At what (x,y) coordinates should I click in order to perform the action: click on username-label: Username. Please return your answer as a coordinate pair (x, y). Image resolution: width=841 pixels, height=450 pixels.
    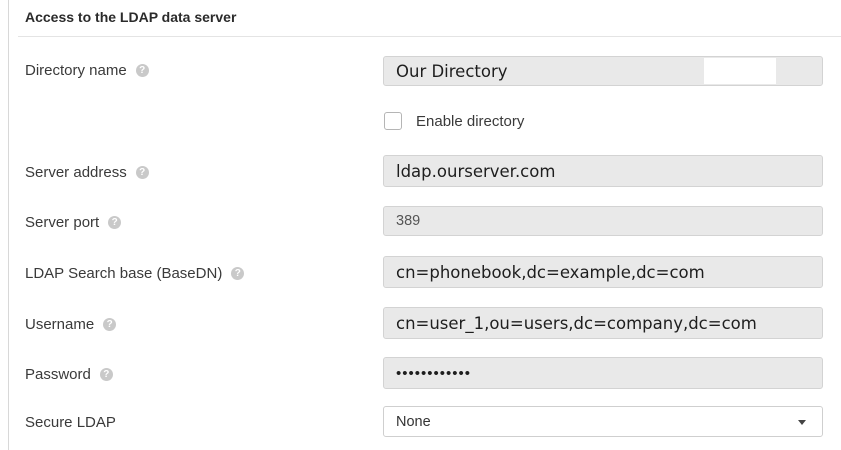
    Looking at the image, I should click on (60, 324).